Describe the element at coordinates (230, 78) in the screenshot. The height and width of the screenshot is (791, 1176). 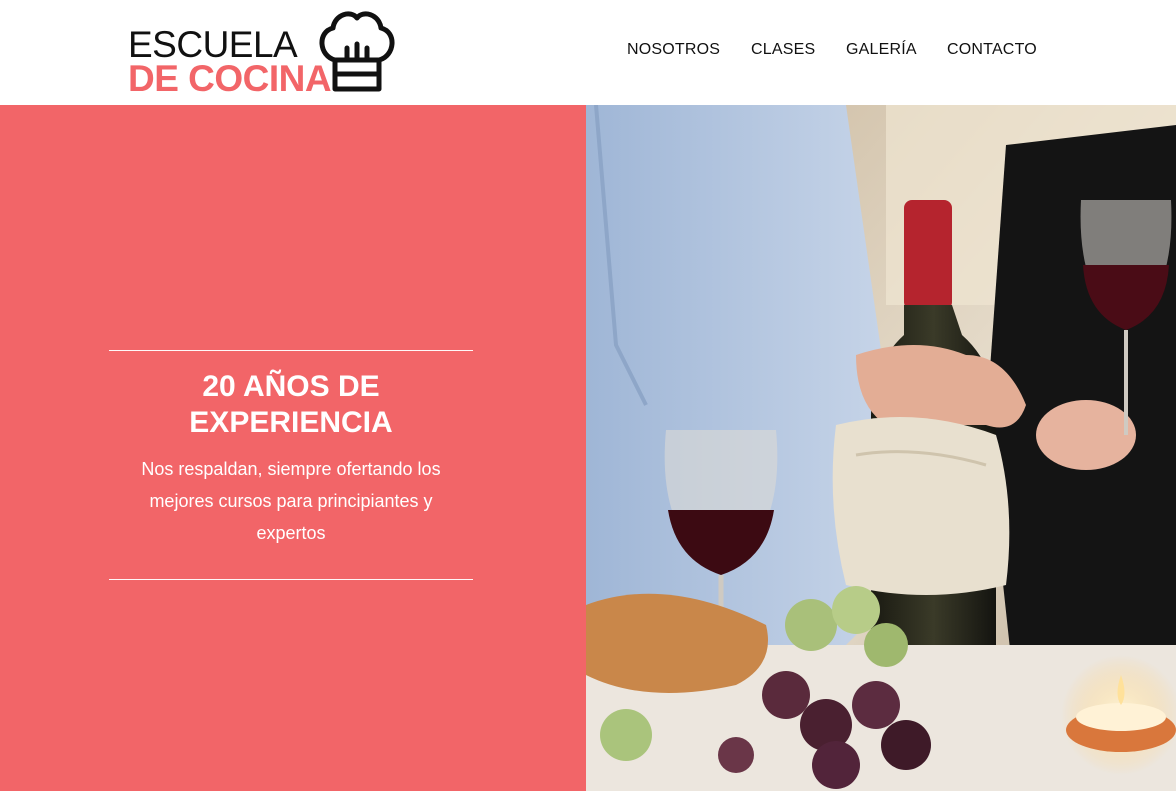
I see `logo-text-de-cocina: DE COCINA` at that location.